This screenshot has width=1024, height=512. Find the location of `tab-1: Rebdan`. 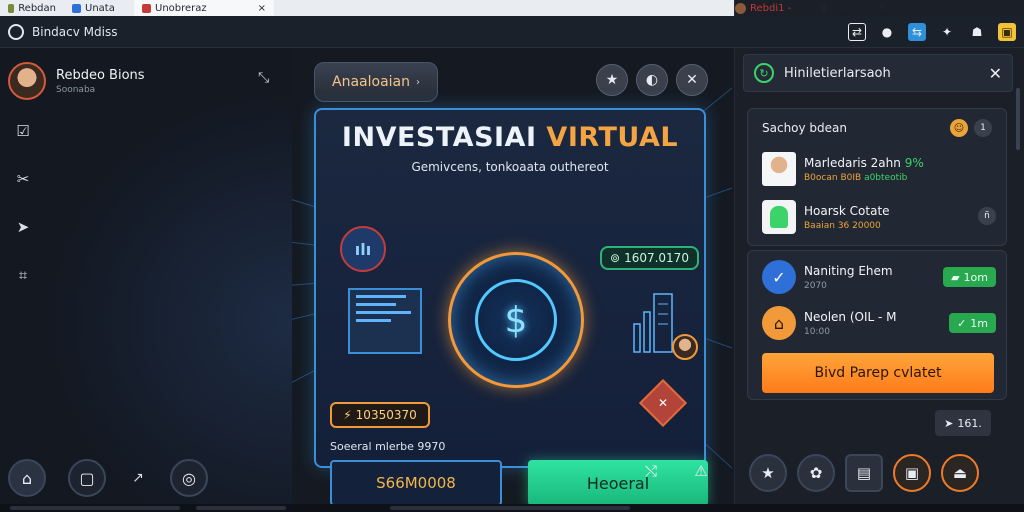

tab-1: Rebdan is located at coordinates (32, 8).